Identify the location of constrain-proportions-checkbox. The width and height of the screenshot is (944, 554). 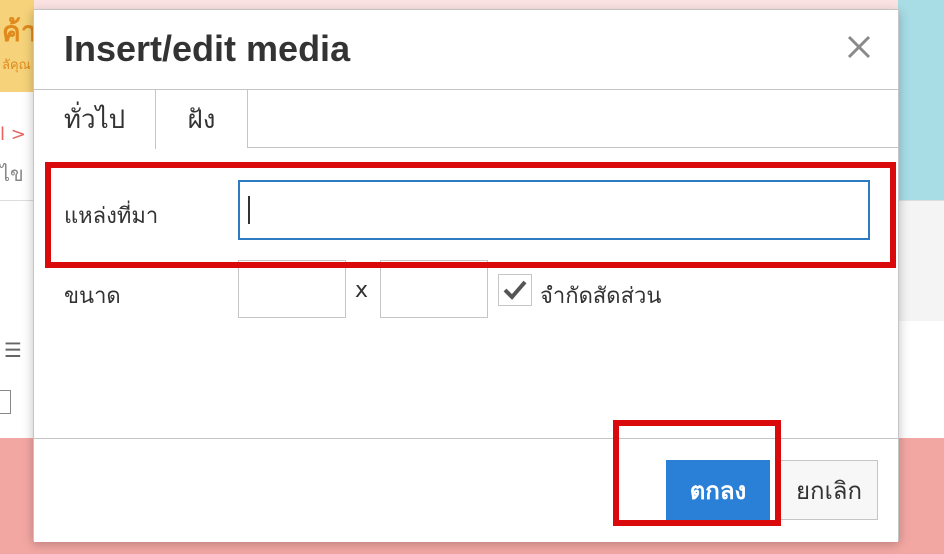
(515, 290).